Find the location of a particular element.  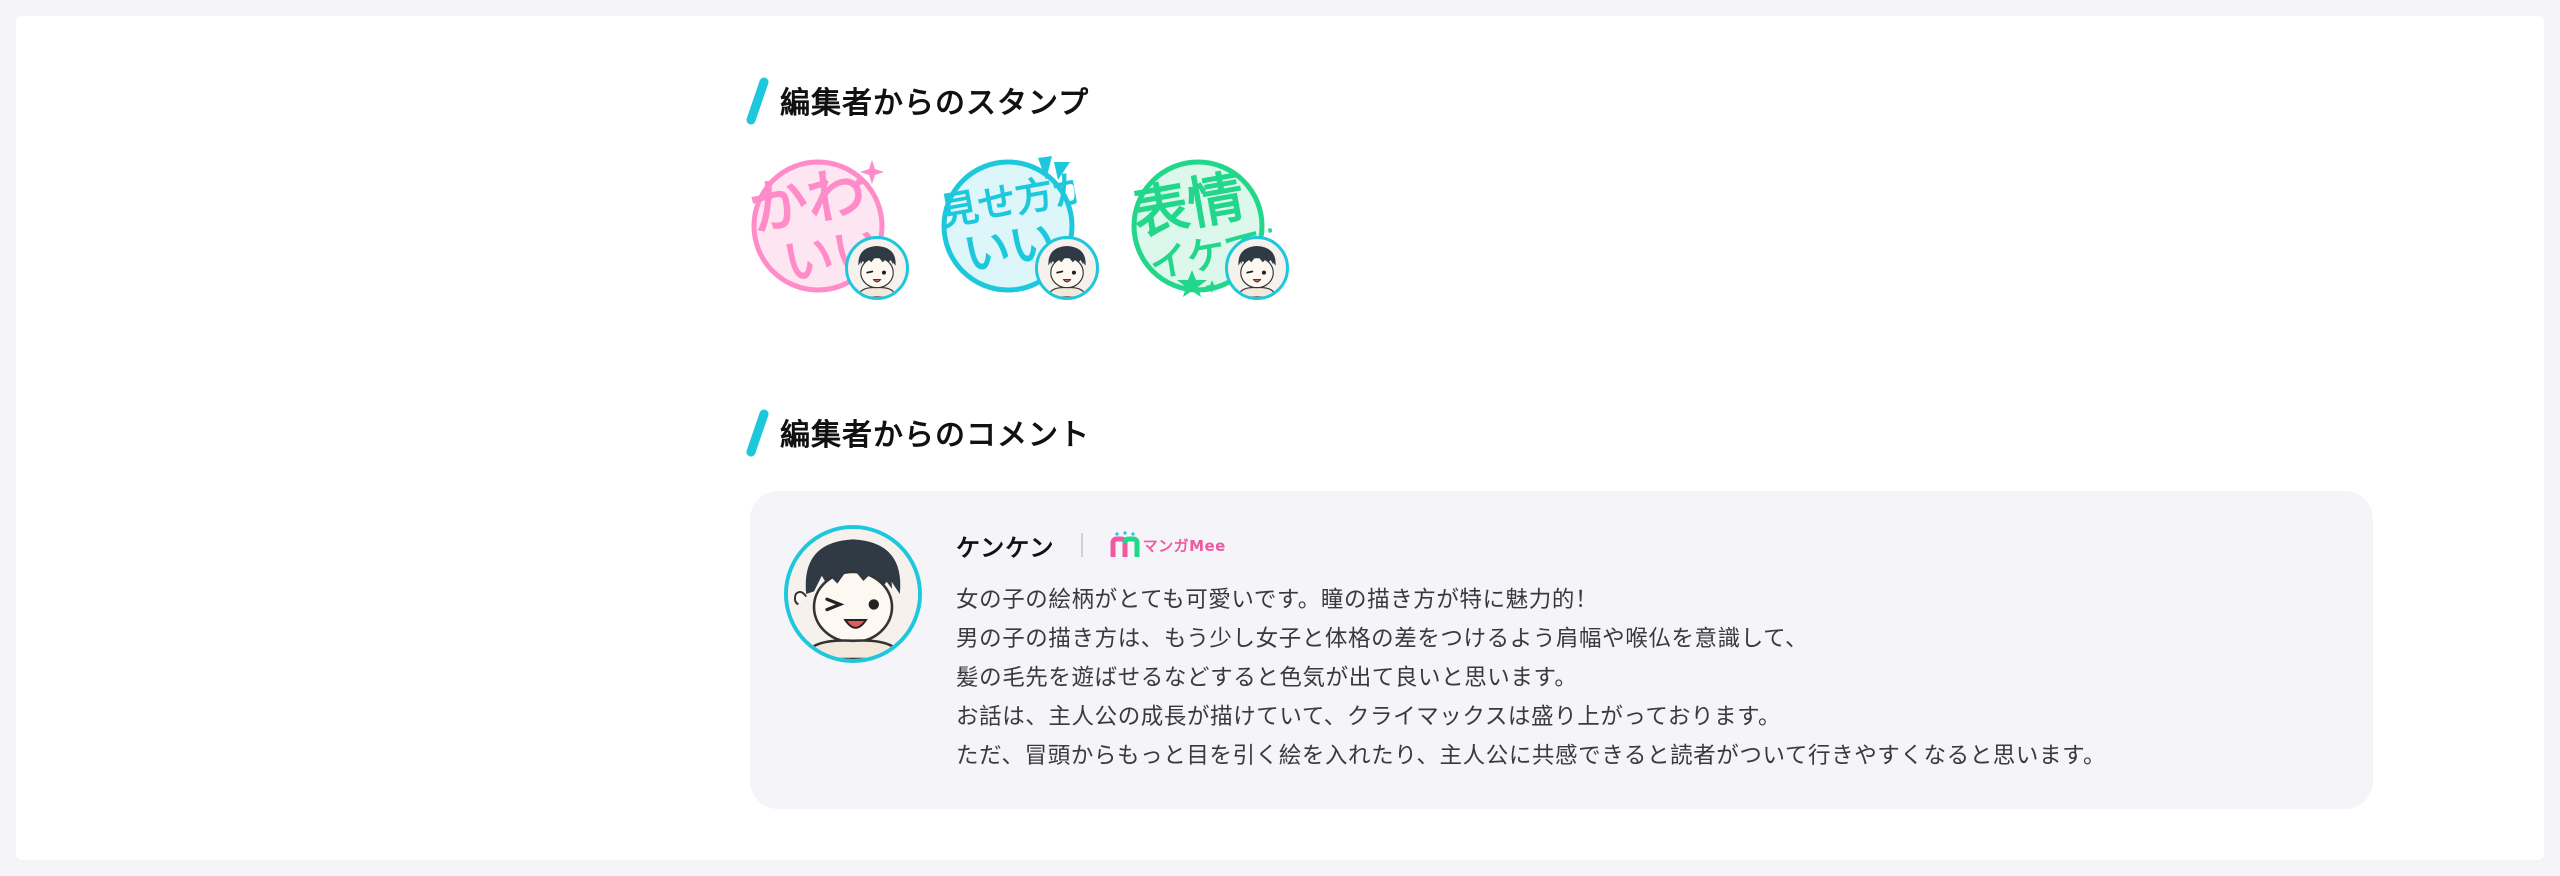

comment-line: 男の子の描き方は、もう少し女子と体格の差をつけるよう肩幅や喉仏を意識して、 is located at coordinates (1382, 639).